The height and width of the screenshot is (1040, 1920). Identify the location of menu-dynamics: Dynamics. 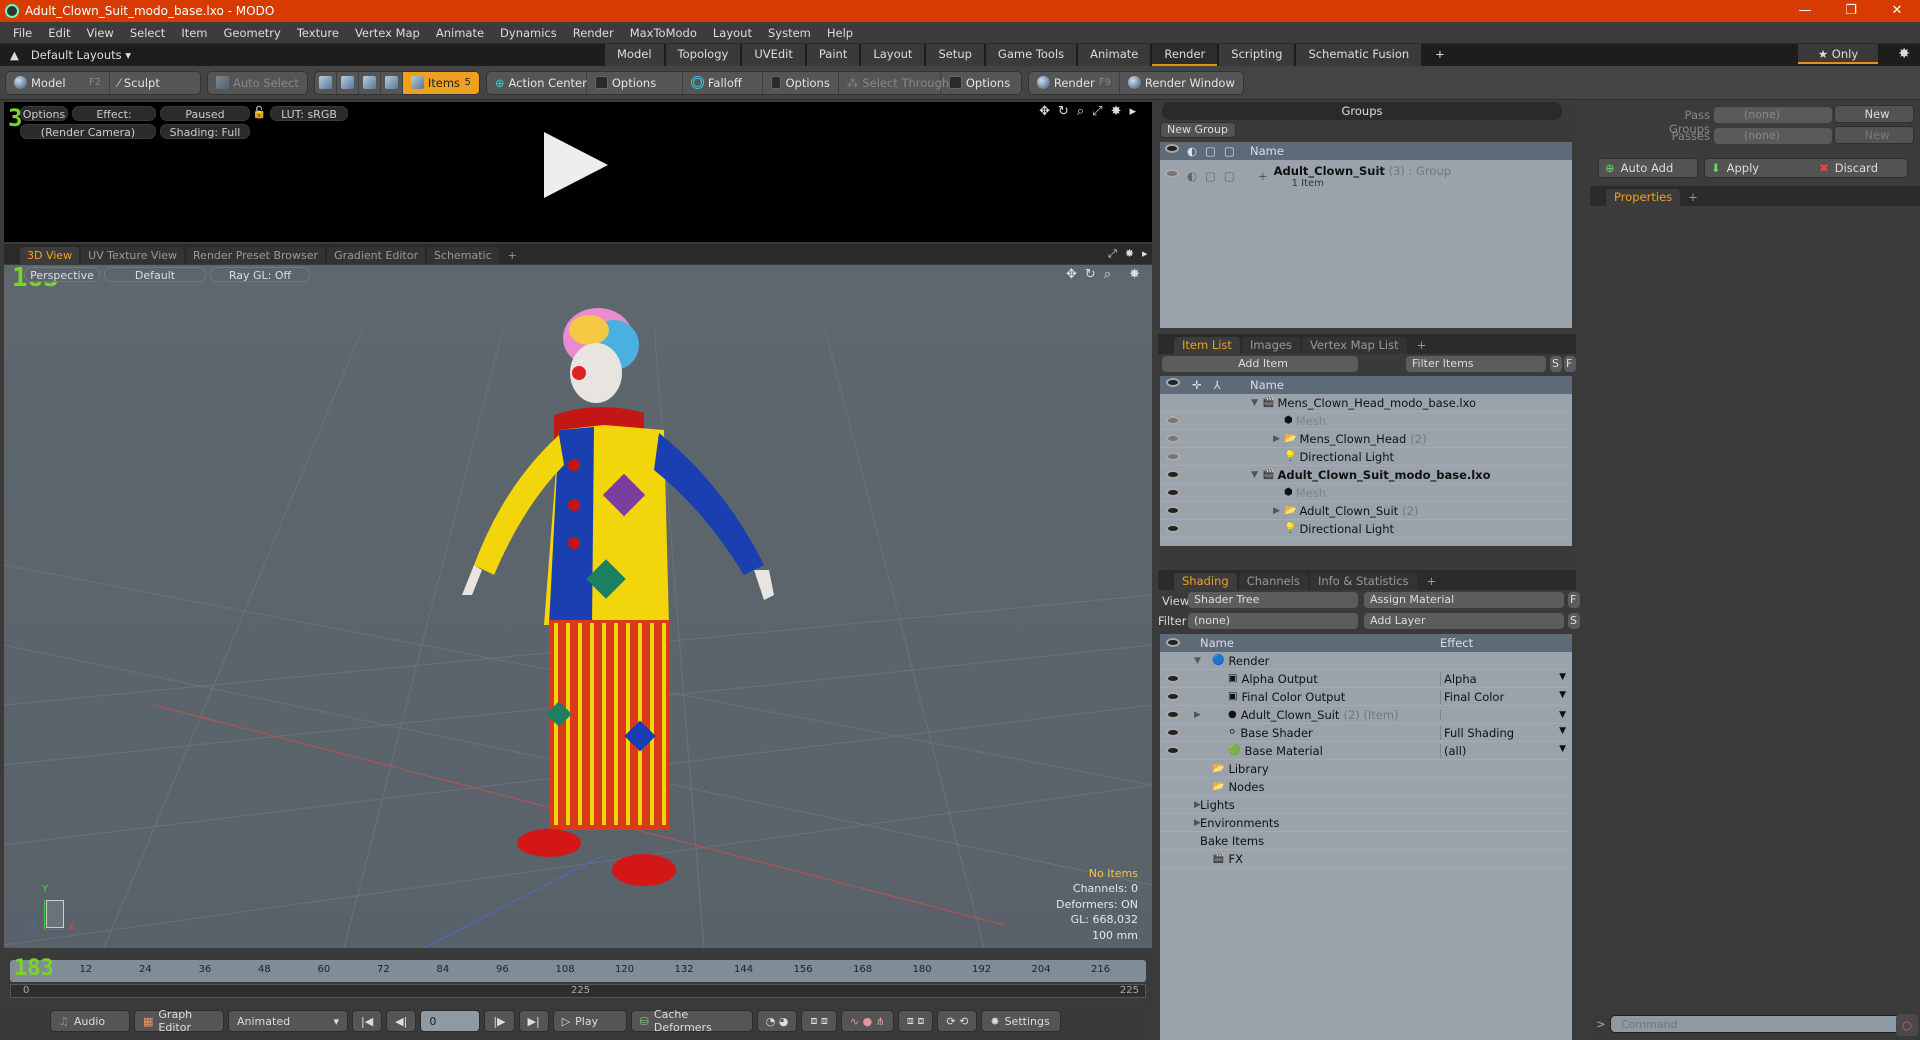
(529, 33).